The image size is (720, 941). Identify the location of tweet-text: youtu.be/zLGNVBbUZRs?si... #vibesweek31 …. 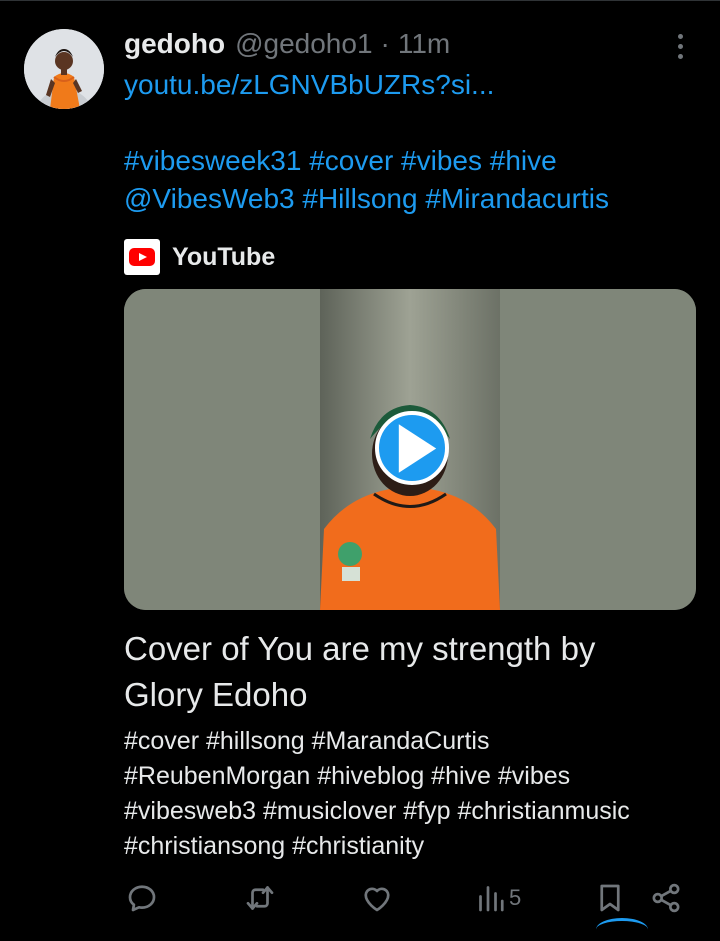
(414, 142).